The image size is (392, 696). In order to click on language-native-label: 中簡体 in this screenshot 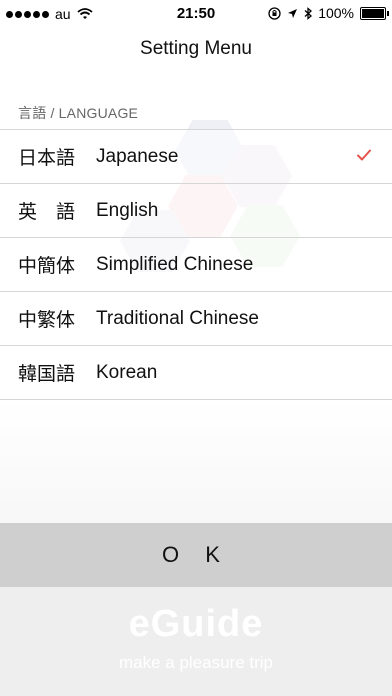, I will do `click(47, 266)`.